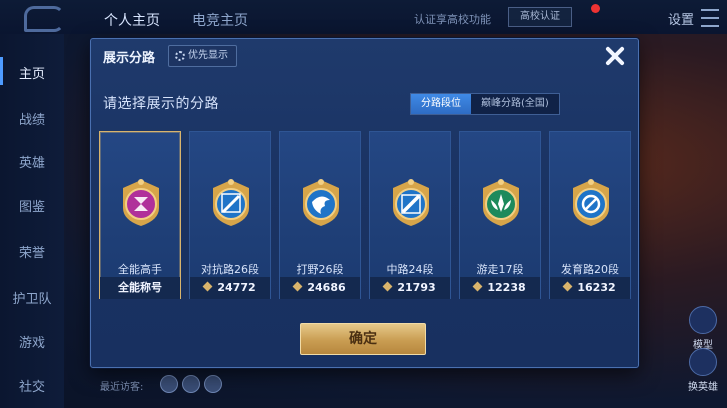 The image size is (727, 408). I want to click on tab-peak-lane: 巅峰分路(全国), so click(515, 104).